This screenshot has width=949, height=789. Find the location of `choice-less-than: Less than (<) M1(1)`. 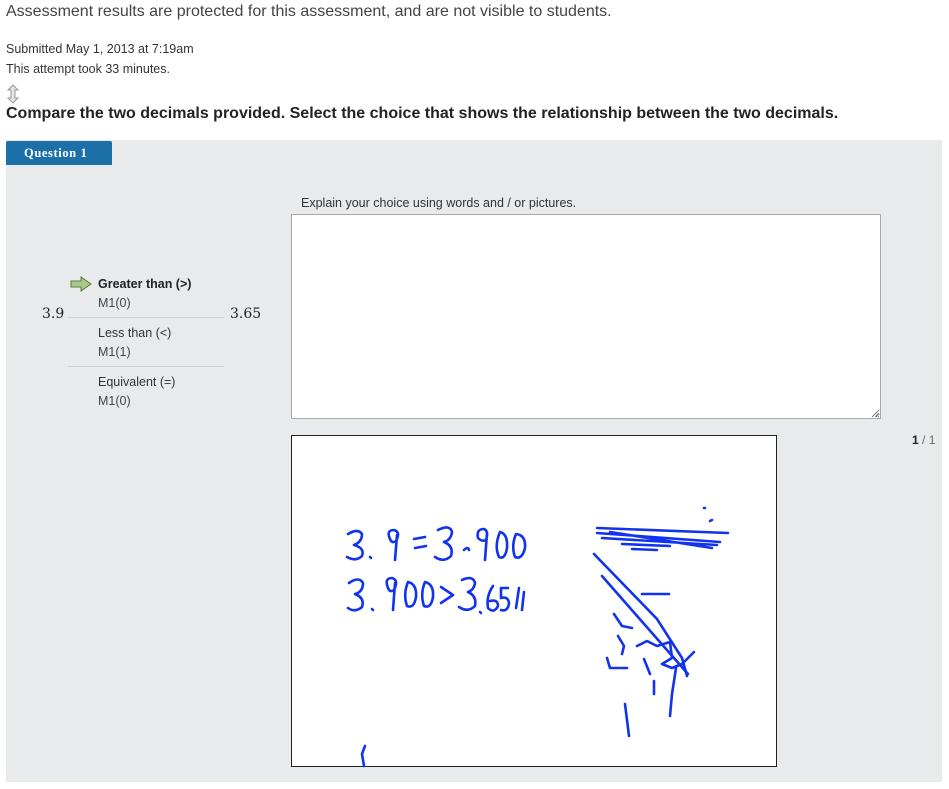

choice-less-than: Less than (<) M1(1) is located at coordinates (134, 342).